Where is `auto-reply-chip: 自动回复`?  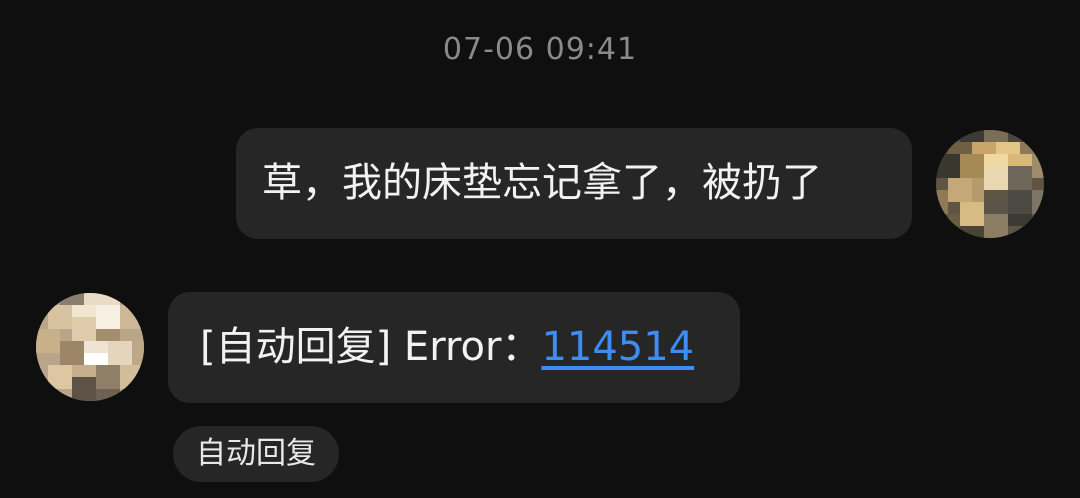 auto-reply-chip: 自动回复 is located at coordinates (256, 454).